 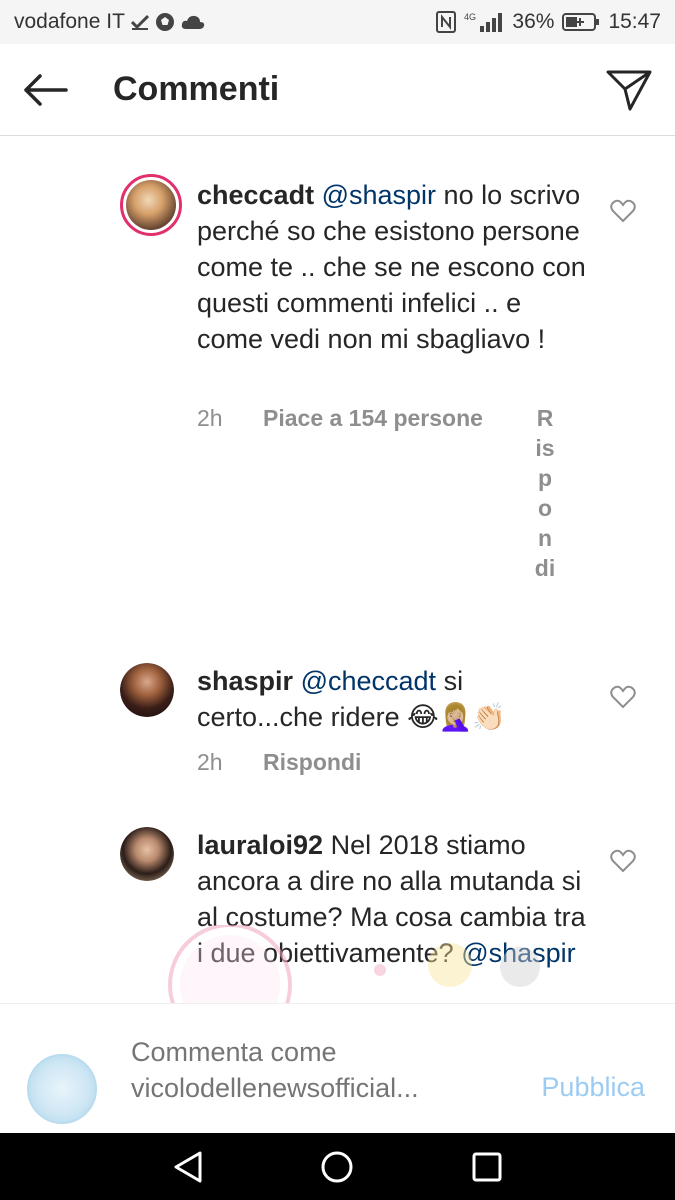 I want to click on comment-meta: 2h Piace a 154 persone, so click(x=366, y=418).